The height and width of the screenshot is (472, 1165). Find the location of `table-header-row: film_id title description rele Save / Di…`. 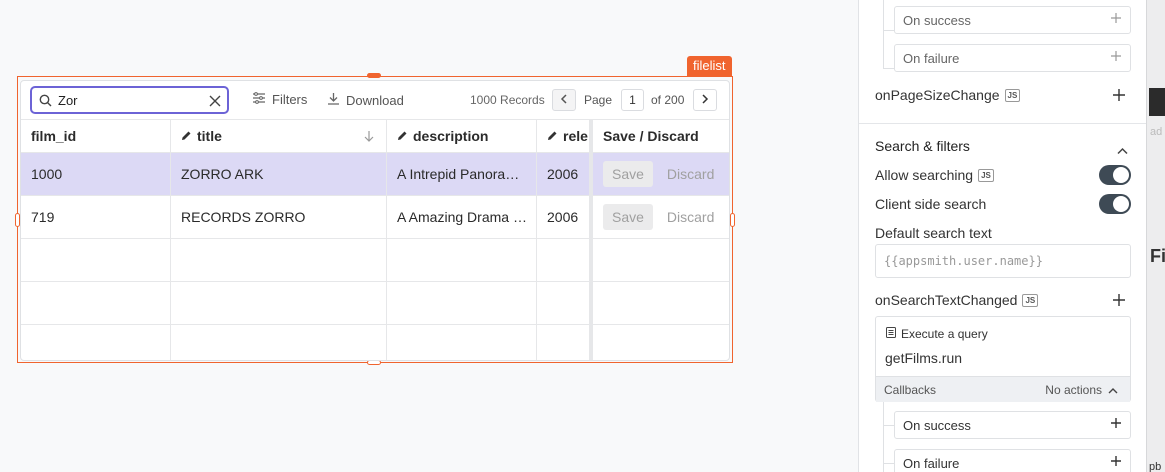

table-header-row: film_id title description rele Save / Di… is located at coordinates (375, 136).